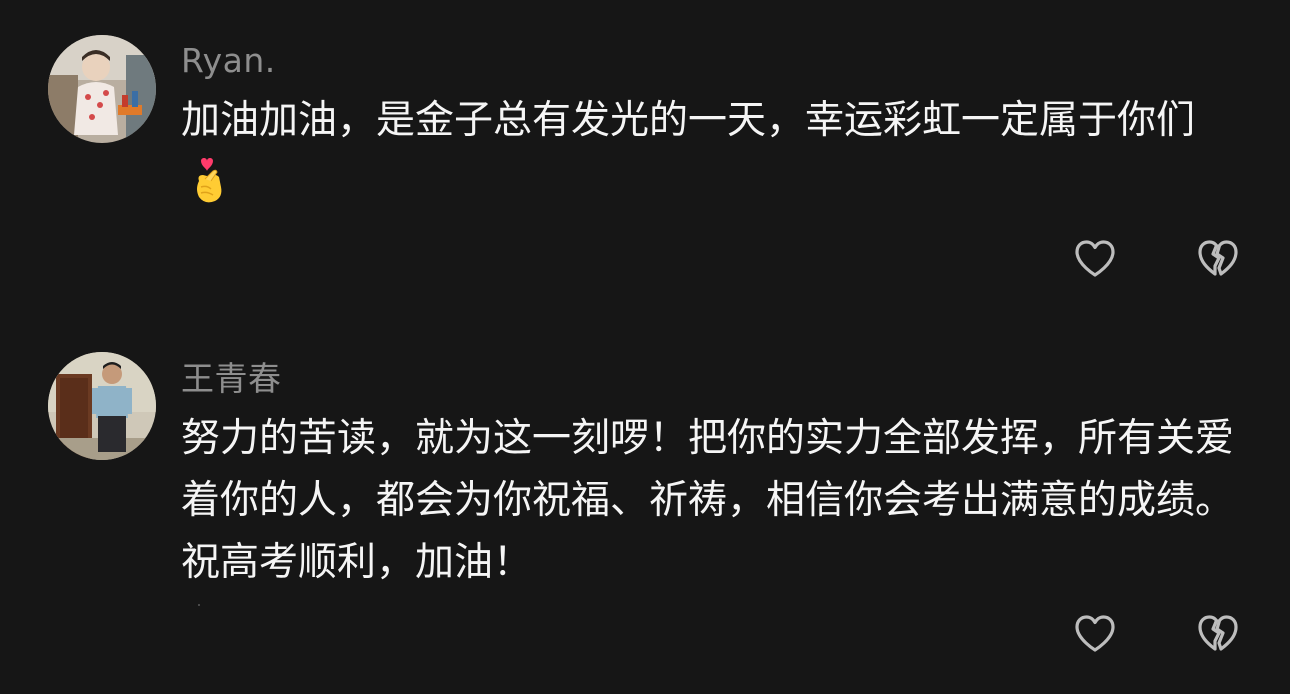  Describe the element at coordinates (231, 379) in the screenshot. I see `username: 王青春` at that location.